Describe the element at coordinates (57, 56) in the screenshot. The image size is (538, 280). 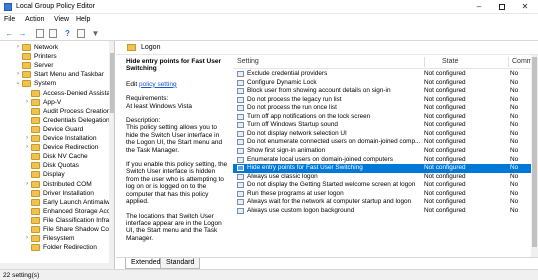
I see `tree-item: Printers` at that location.